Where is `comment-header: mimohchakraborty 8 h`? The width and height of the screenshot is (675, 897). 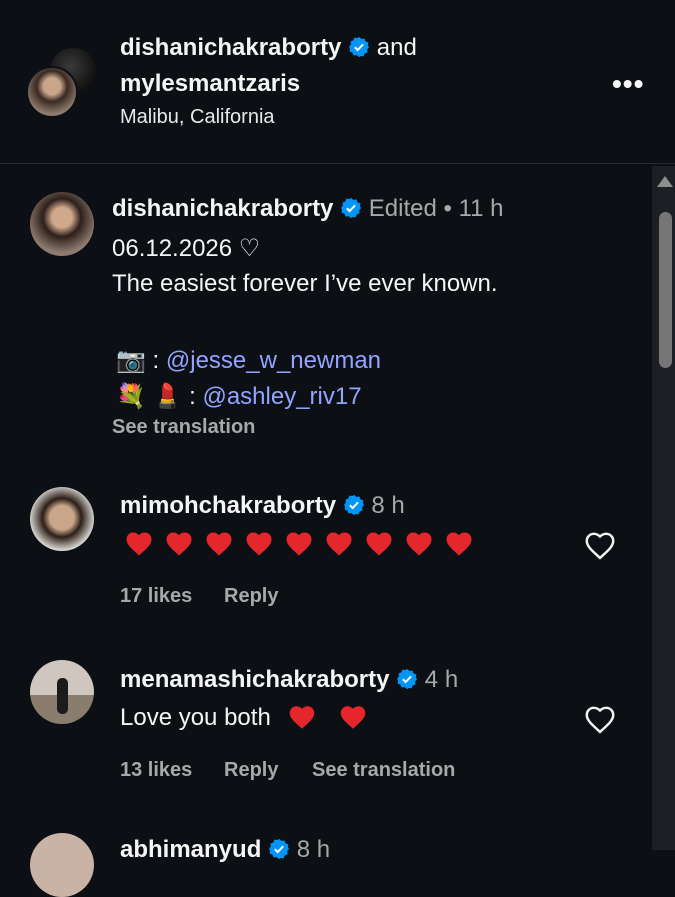 comment-header: mimohchakraborty 8 h is located at coordinates (262, 506).